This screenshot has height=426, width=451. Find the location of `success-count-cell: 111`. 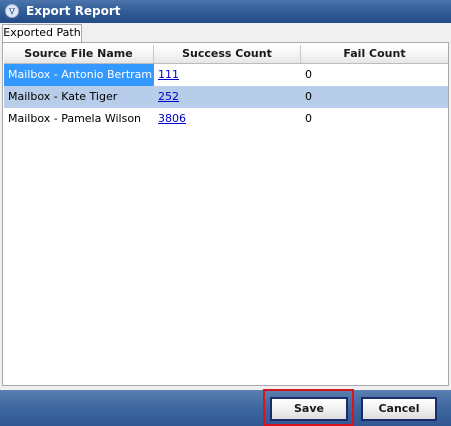

success-count-cell: 111 is located at coordinates (227, 75).